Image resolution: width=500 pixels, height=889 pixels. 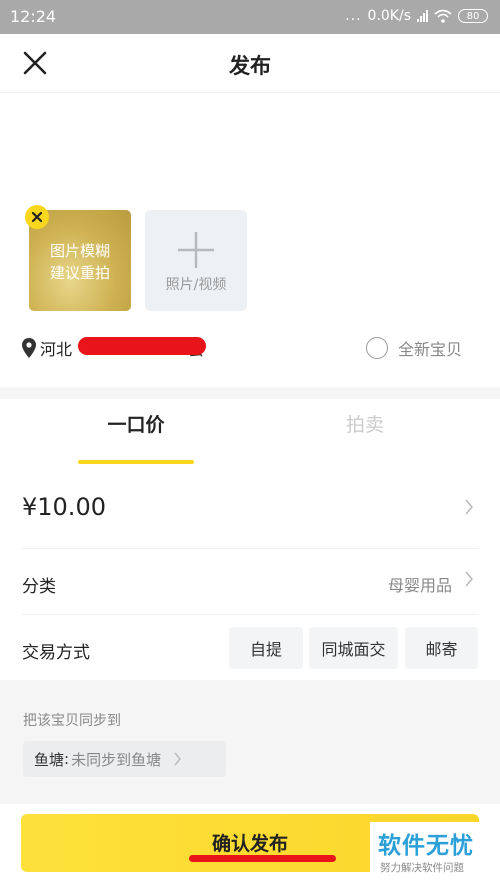 I want to click on tab-auction: 拍卖, so click(x=365, y=423).